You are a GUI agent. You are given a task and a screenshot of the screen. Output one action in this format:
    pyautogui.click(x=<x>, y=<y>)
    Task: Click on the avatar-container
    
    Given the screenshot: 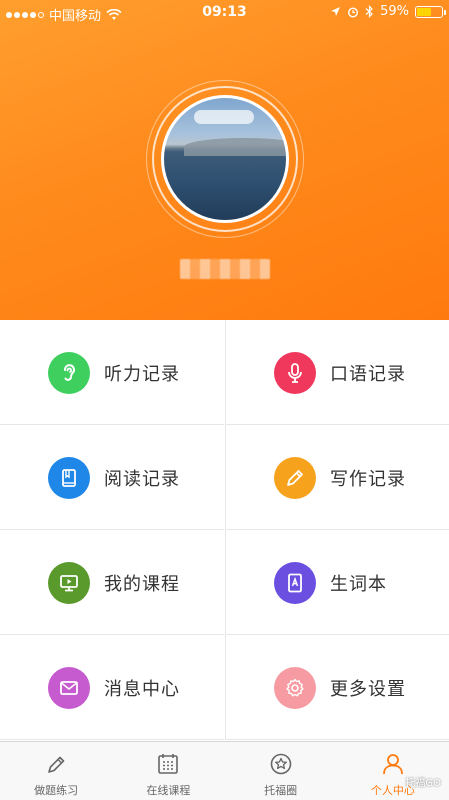 What is the action you would take?
    pyautogui.click(x=225, y=159)
    